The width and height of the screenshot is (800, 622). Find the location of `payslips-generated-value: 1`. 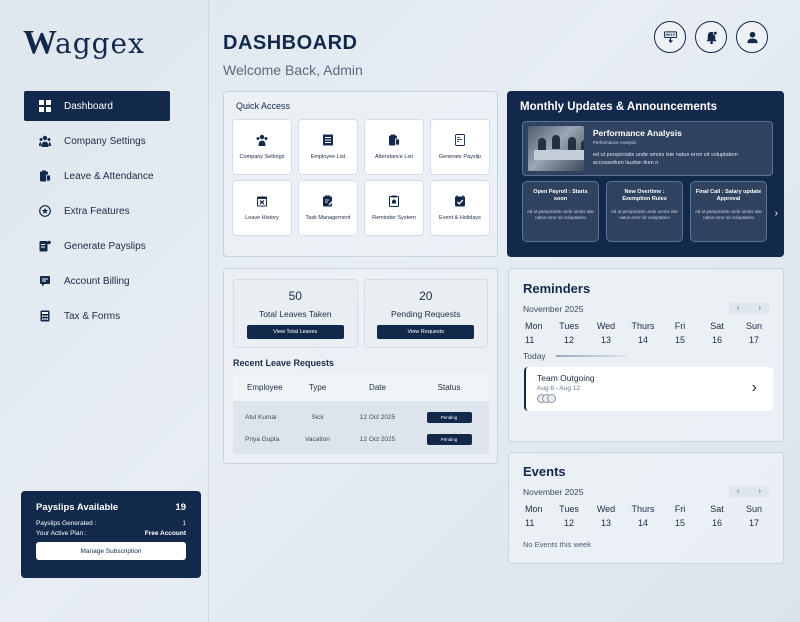

payslips-generated-value: 1 is located at coordinates (184, 523).